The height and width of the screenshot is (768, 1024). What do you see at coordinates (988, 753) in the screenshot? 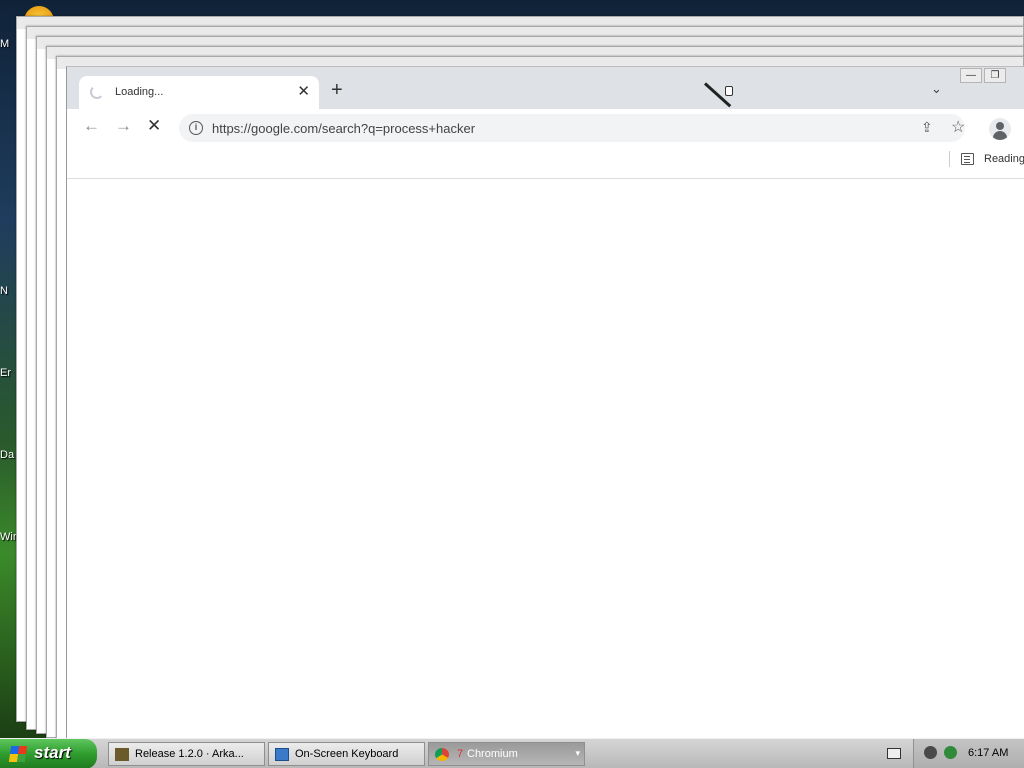
I see `clock: 6:17 AM` at bounding box center [988, 753].